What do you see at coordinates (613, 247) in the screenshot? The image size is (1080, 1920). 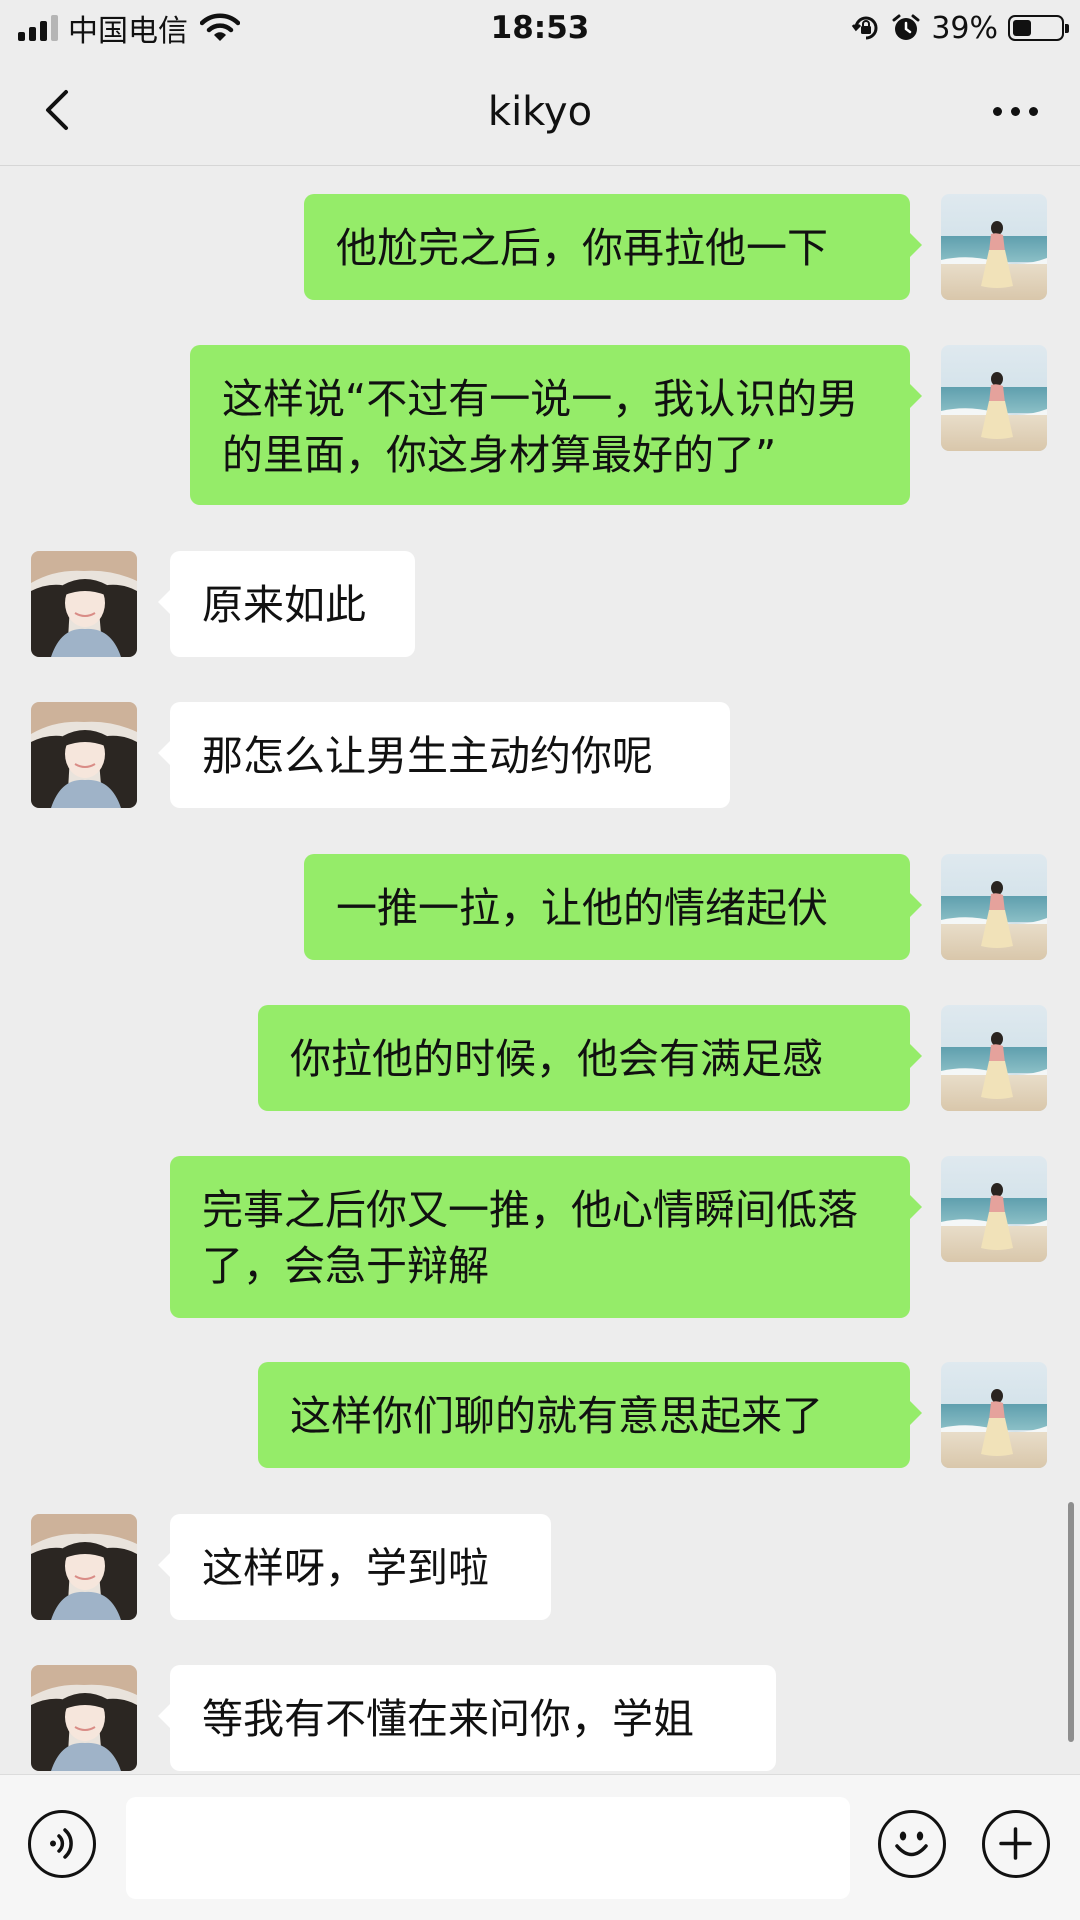 I see `message-bubble: 他尬完之后，你再拉他一下` at bounding box center [613, 247].